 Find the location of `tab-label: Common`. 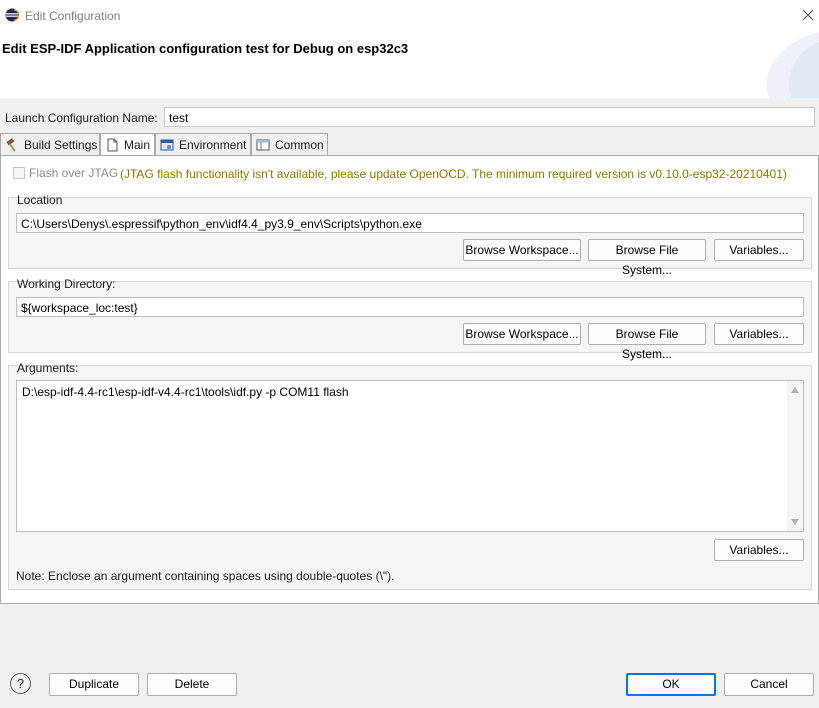

tab-label: Common is located at coordinates (299, 144).